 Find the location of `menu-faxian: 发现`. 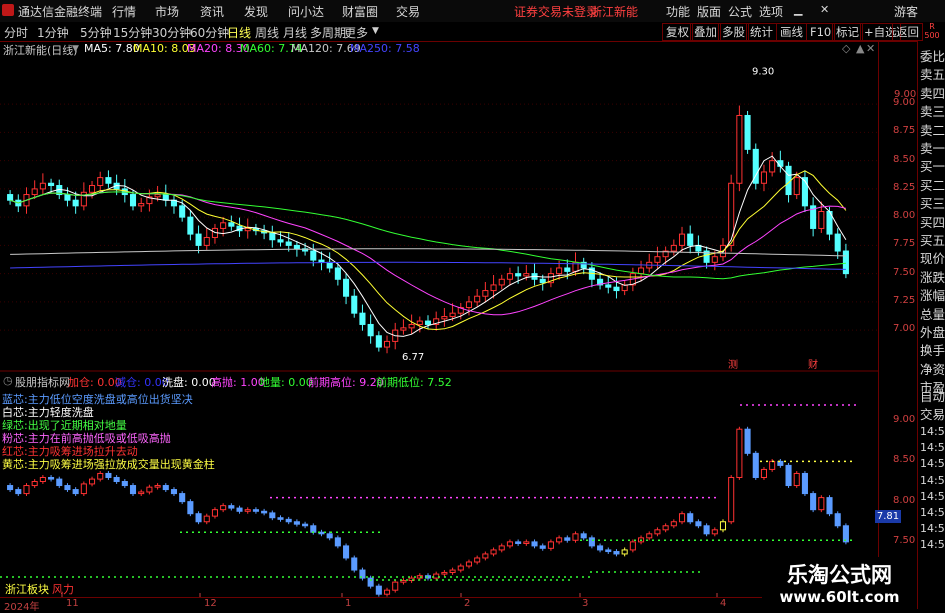

menu-faxian: 发现 is located at coordinates (256, 11).